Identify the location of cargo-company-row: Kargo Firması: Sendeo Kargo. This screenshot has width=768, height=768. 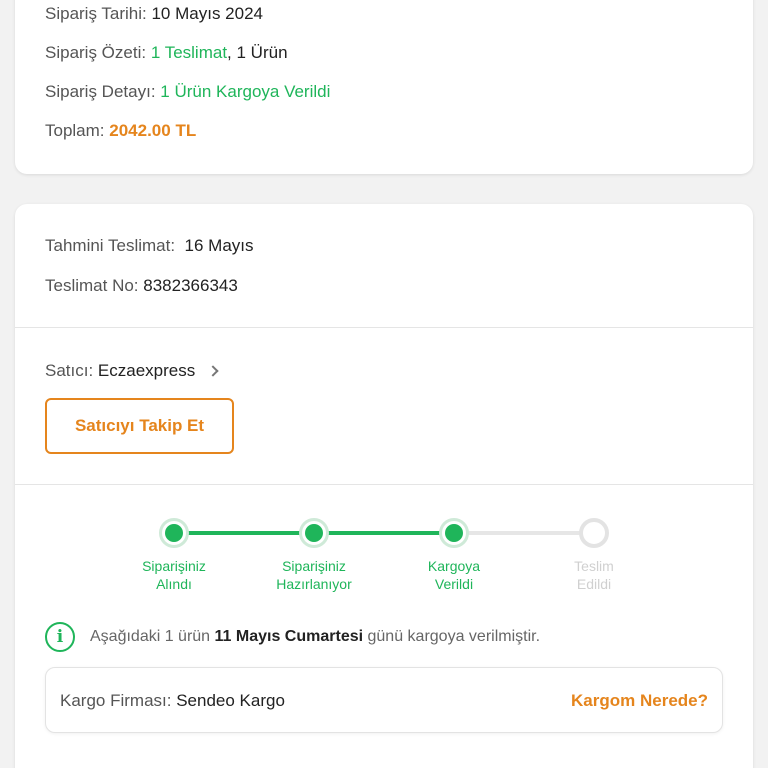
(172, 701).